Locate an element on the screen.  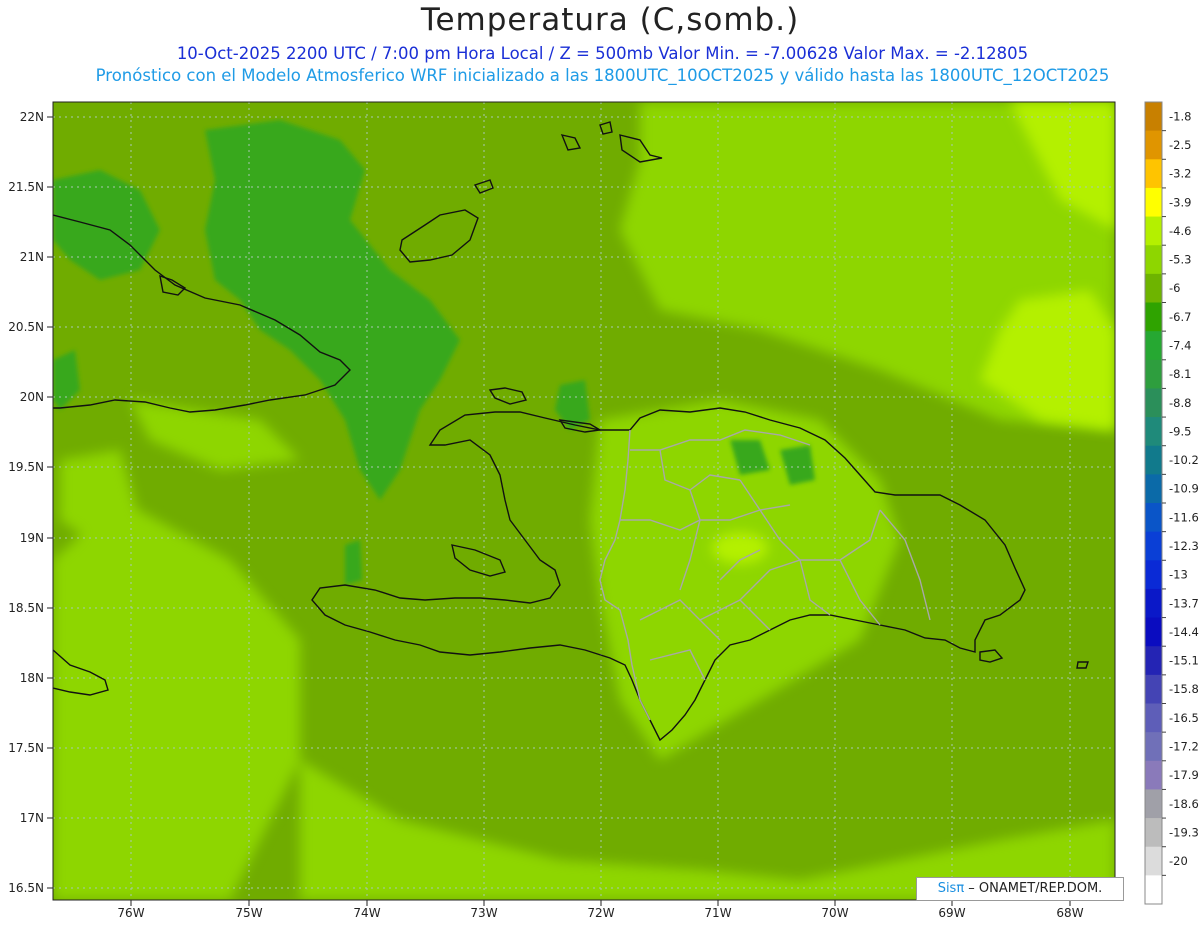
lat-label: 21N is located at coordinates (32, 257).